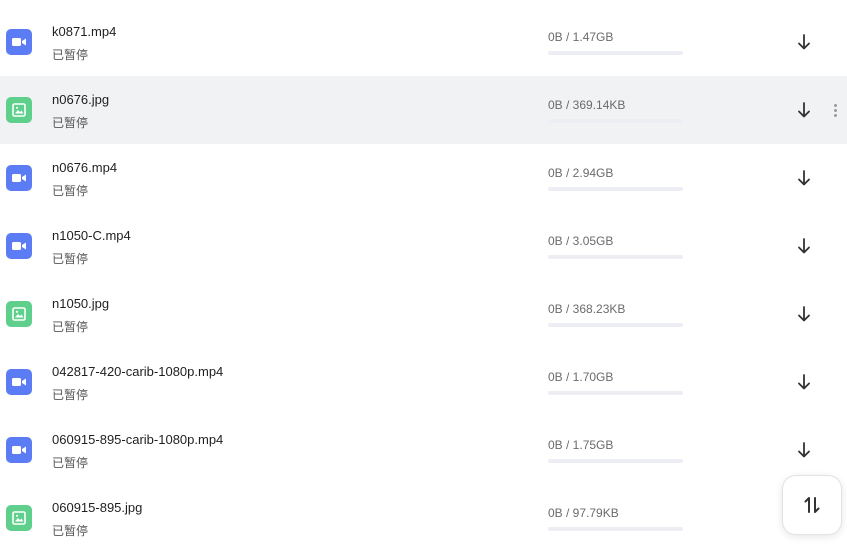 The width and height of the screenshot is (847, 552). What do you see at coordinates (138, 439) in the screenshot?
I see `file-name: 060915-895-carib-1080p.mp4` at bounding box center [138, 439].